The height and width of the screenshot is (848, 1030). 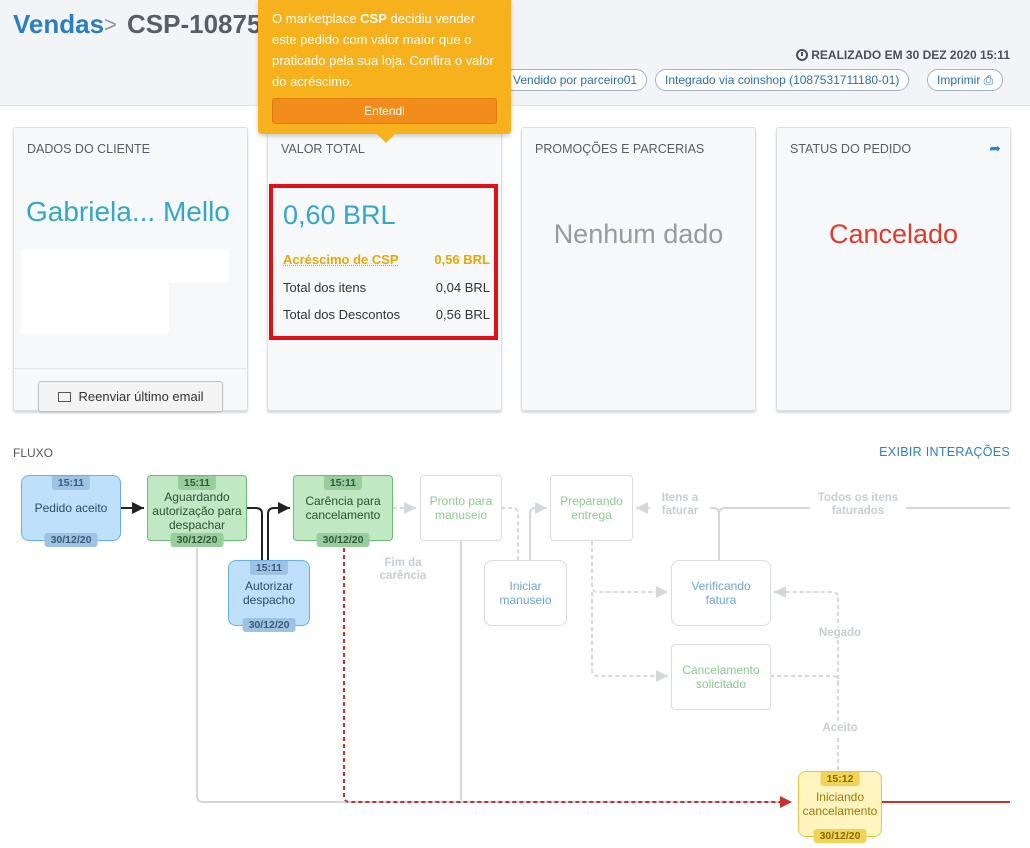 I want to click on node-label: Carência para cancelamento, so click(x=343, y=508).